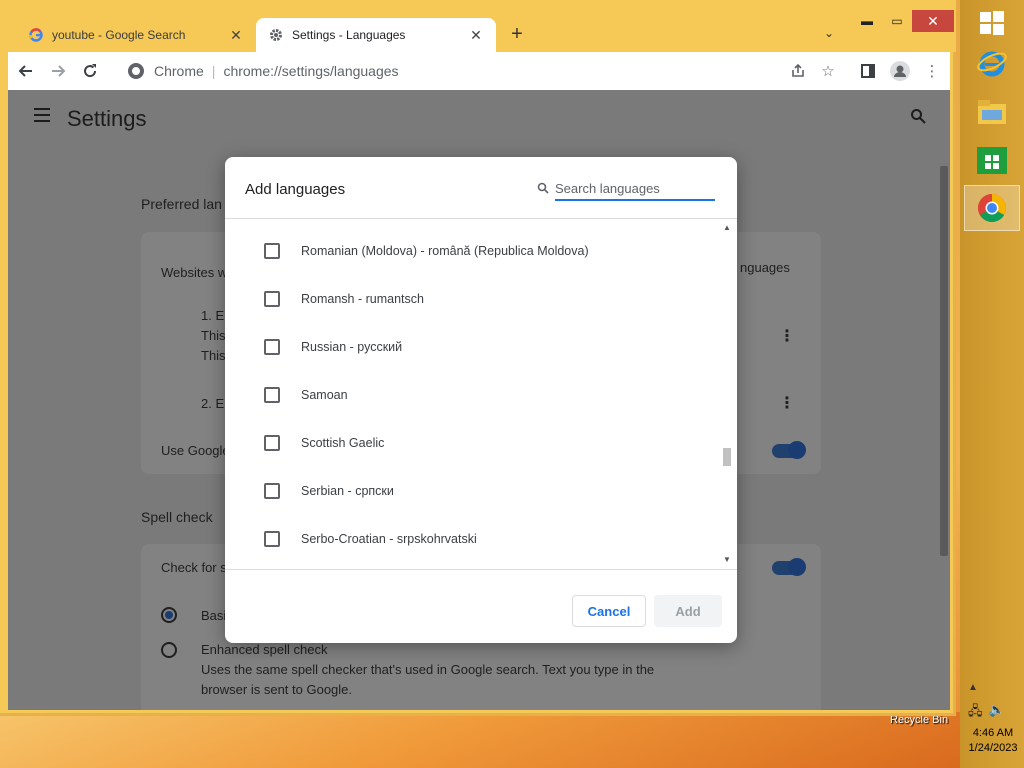 This screenshot has height=768, width=1024. I want to click on websites-text: Websites w, so click(194, 272).